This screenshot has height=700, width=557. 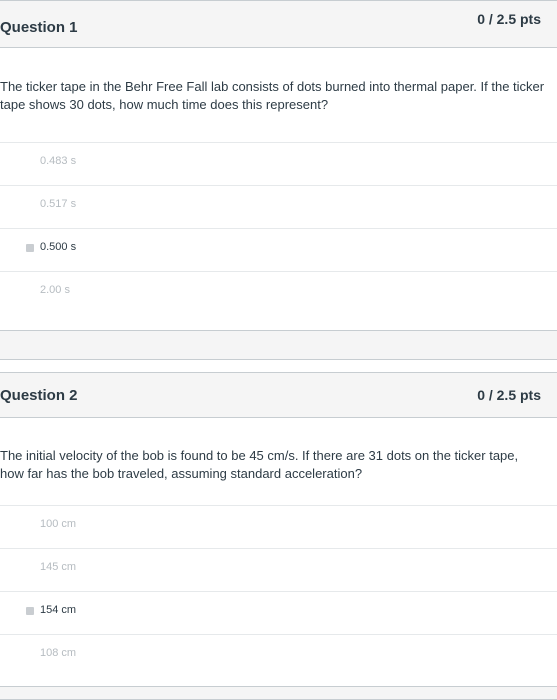 I want to click on question-1-footer, so click(x=278, y=345).